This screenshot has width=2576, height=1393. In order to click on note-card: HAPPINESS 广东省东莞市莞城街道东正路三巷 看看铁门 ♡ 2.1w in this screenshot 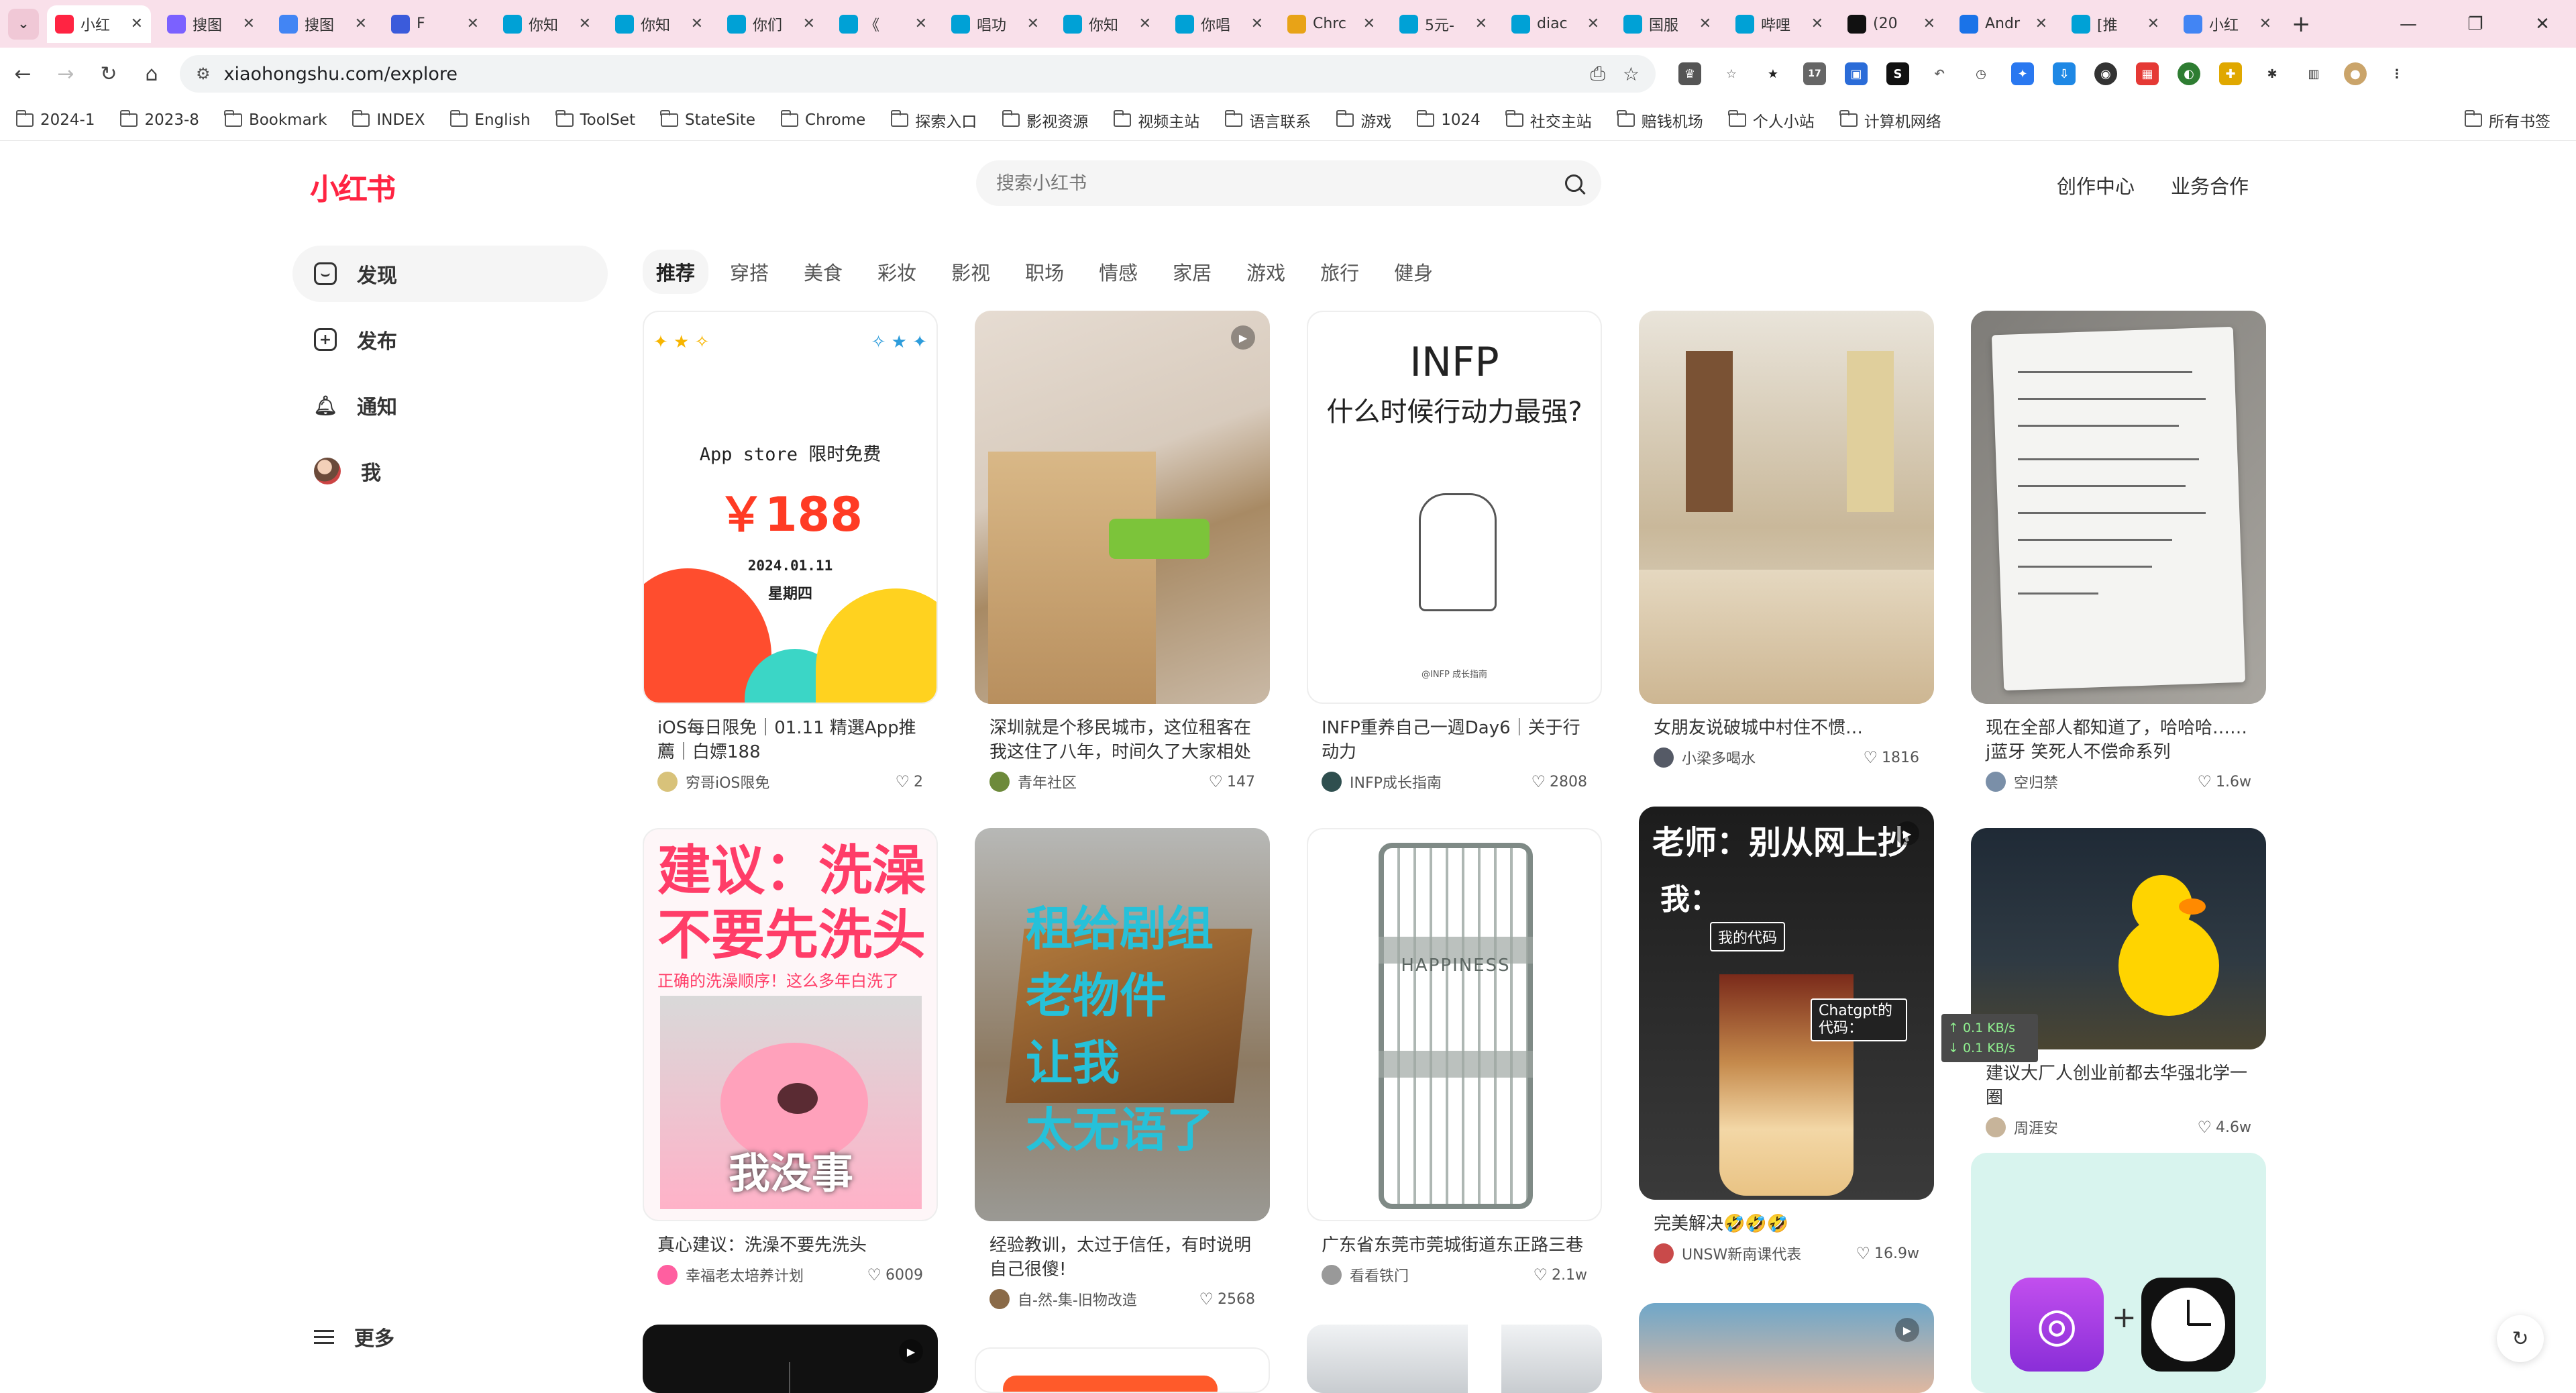, I will do `click(1454, 1057)`.